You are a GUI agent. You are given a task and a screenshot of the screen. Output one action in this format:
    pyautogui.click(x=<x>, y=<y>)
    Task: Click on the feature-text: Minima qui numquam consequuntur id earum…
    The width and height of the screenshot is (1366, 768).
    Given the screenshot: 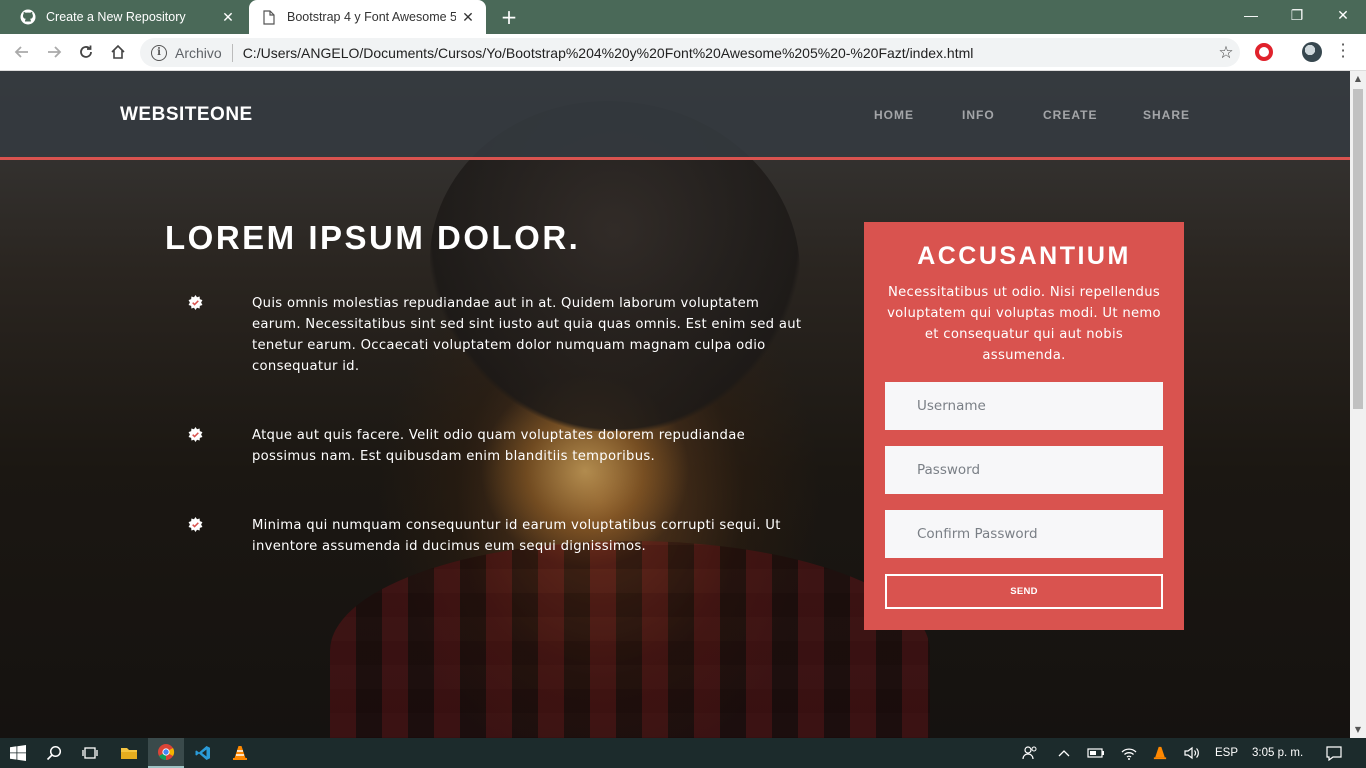 What is the action you would take?
    pyautogui.click(x=516, y=536)
    